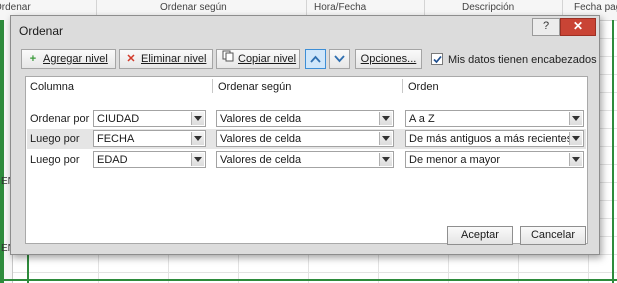 This screenshot has width=617, height=283. I want to click on move-down-button, so click(339, 59).